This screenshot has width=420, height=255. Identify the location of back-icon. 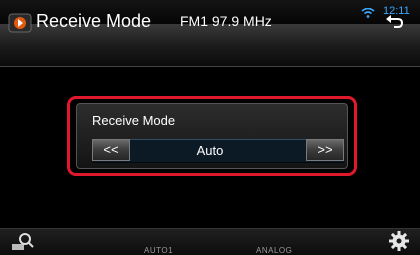
(395, 22).